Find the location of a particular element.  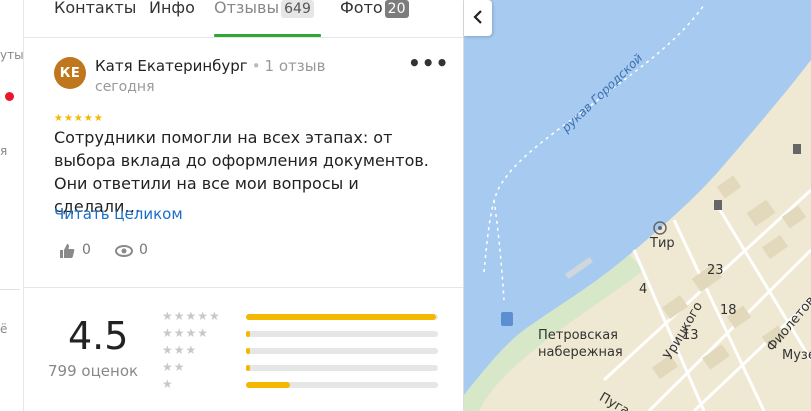

review-rating-stars: ★★★★★ is located at coordinates (79, 118).